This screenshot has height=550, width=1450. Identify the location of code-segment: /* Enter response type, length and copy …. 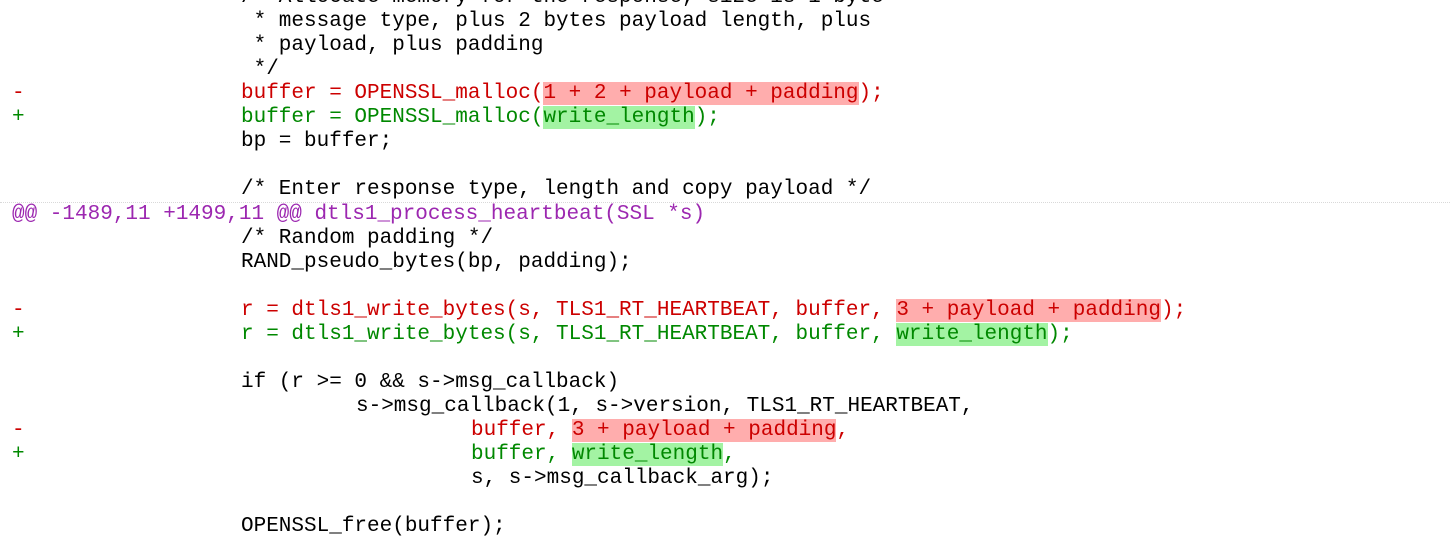
(556, 189).